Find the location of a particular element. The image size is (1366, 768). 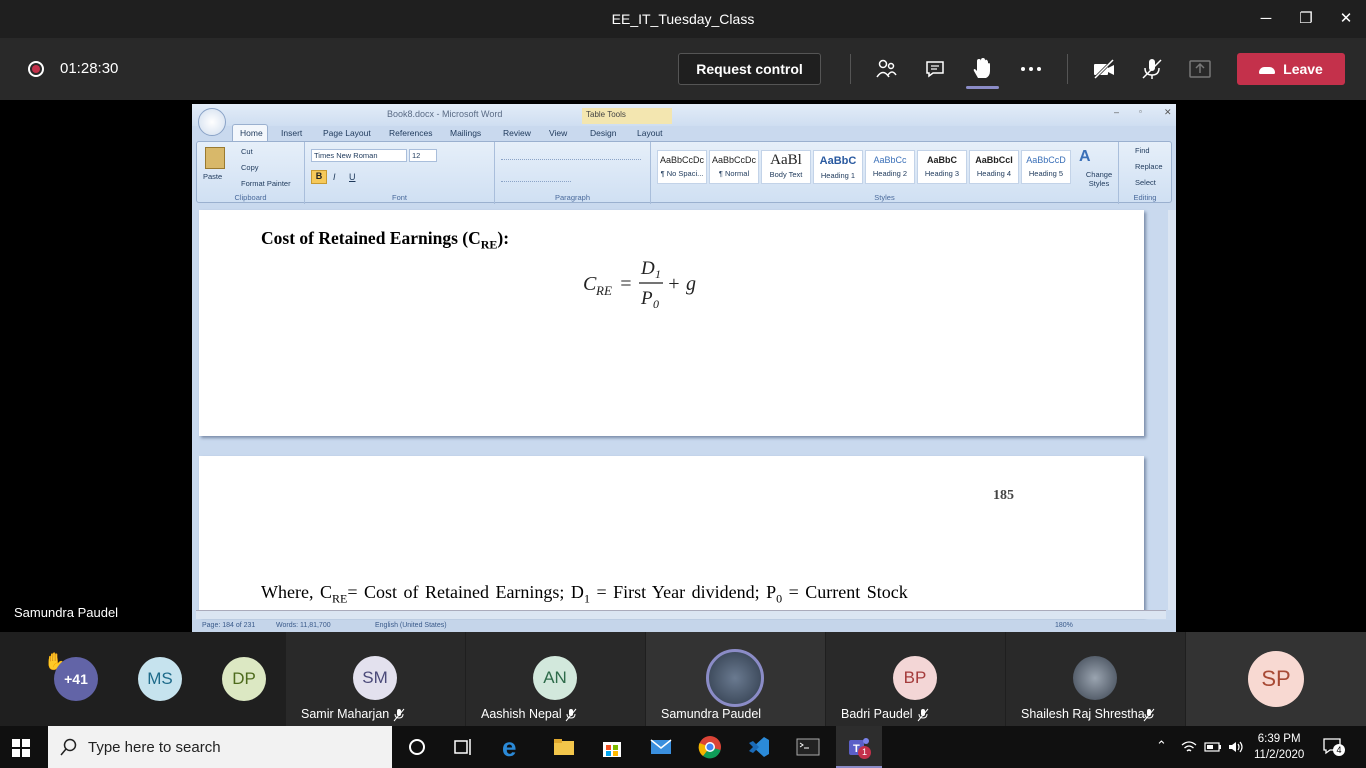

self-tile: SP is located at coordinates (1276, 679).